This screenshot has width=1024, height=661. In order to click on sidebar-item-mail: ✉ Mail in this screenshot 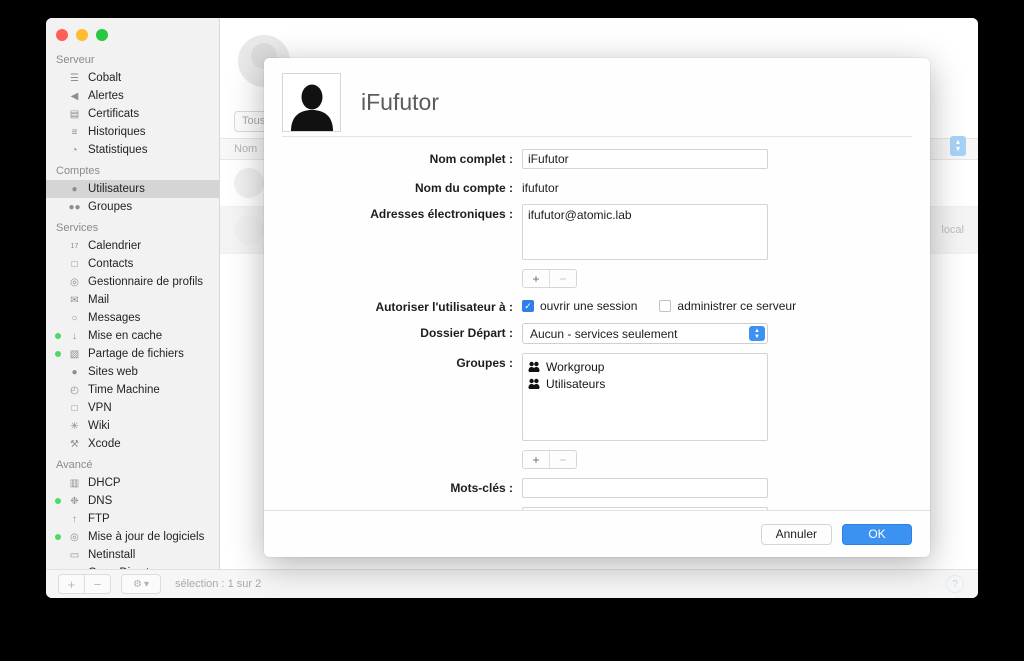, I will do `click(132, 300)`.